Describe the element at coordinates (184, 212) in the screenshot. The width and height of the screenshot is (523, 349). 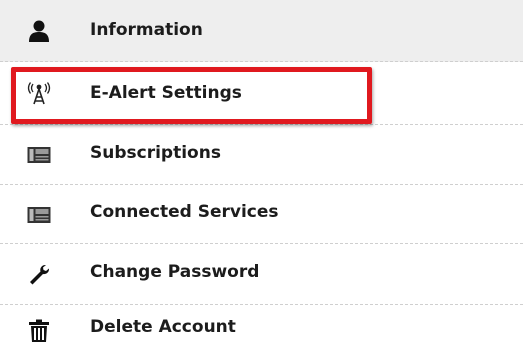
I see `menu-item-label: Connected Services` at that location.